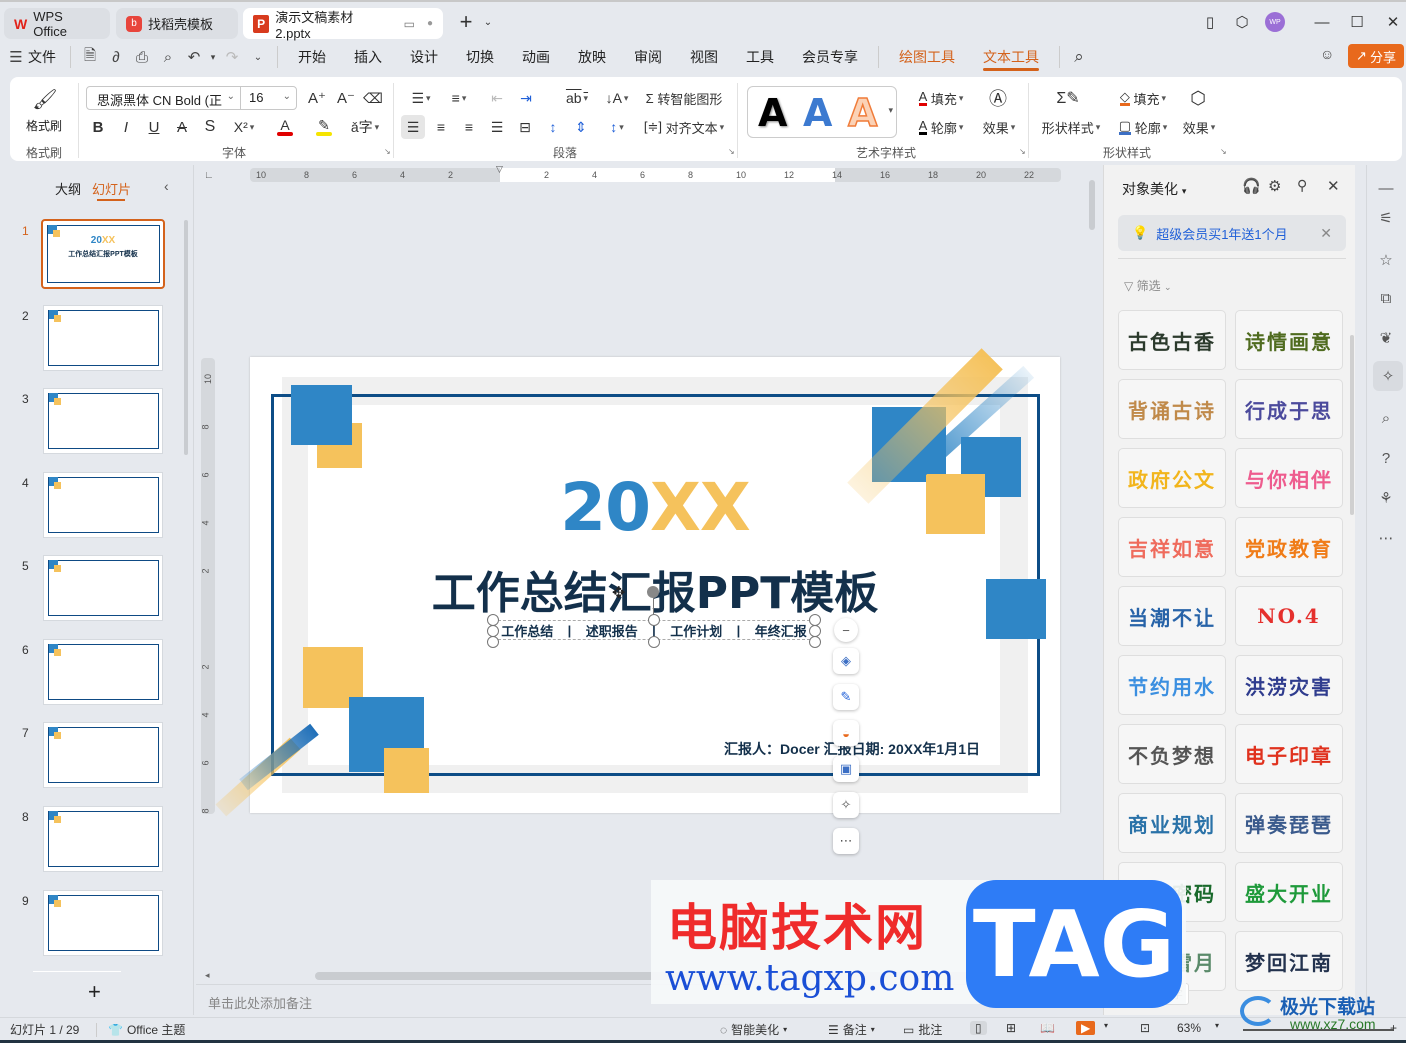 The height and width of the screenshot is (1043, 1406). I want to click on menu-slideshow: 放映, so click(592, 57).